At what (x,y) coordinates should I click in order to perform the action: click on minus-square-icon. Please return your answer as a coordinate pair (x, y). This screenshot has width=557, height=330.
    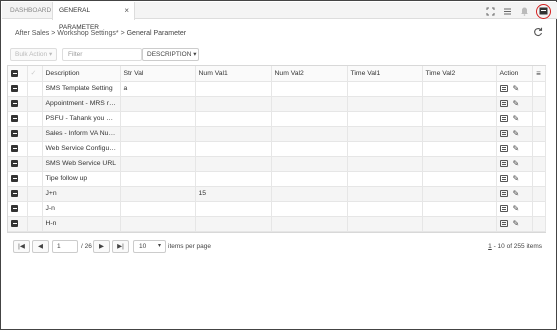
    Looking at the image, I should click on (14, 118).